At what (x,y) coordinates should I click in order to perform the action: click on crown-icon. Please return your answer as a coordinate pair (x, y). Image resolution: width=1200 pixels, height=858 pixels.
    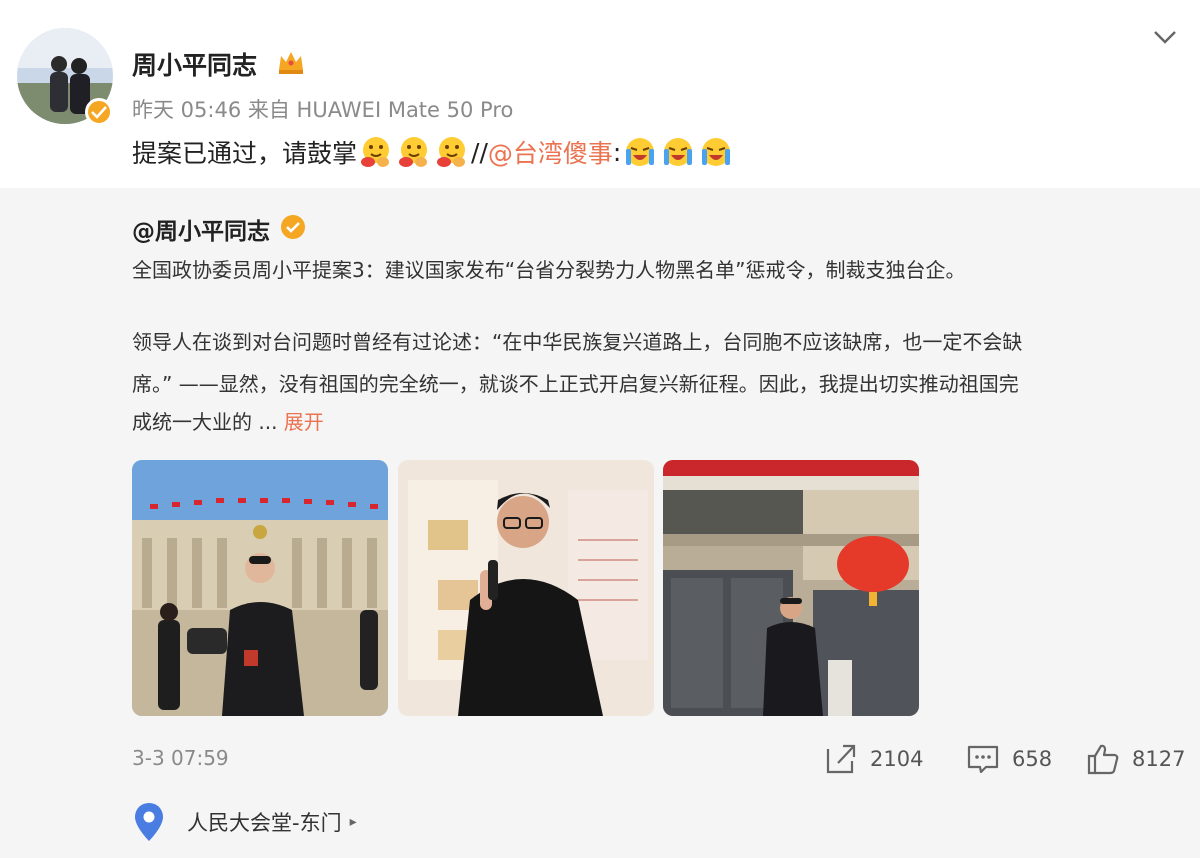
    Looking at the image, I should click on (291, 64).